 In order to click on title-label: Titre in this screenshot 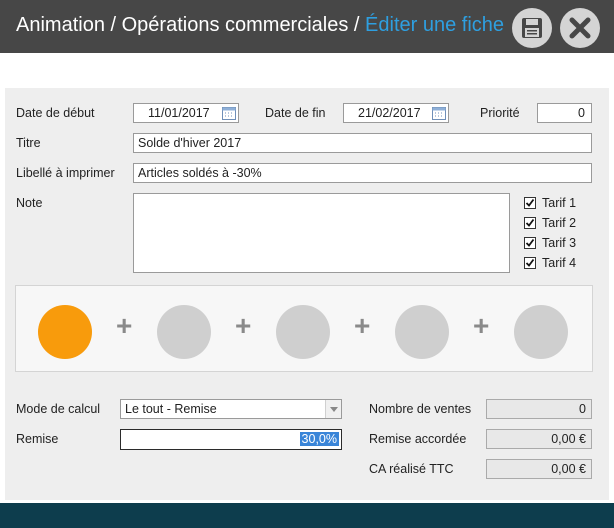, I will do `click(28, 143)`.